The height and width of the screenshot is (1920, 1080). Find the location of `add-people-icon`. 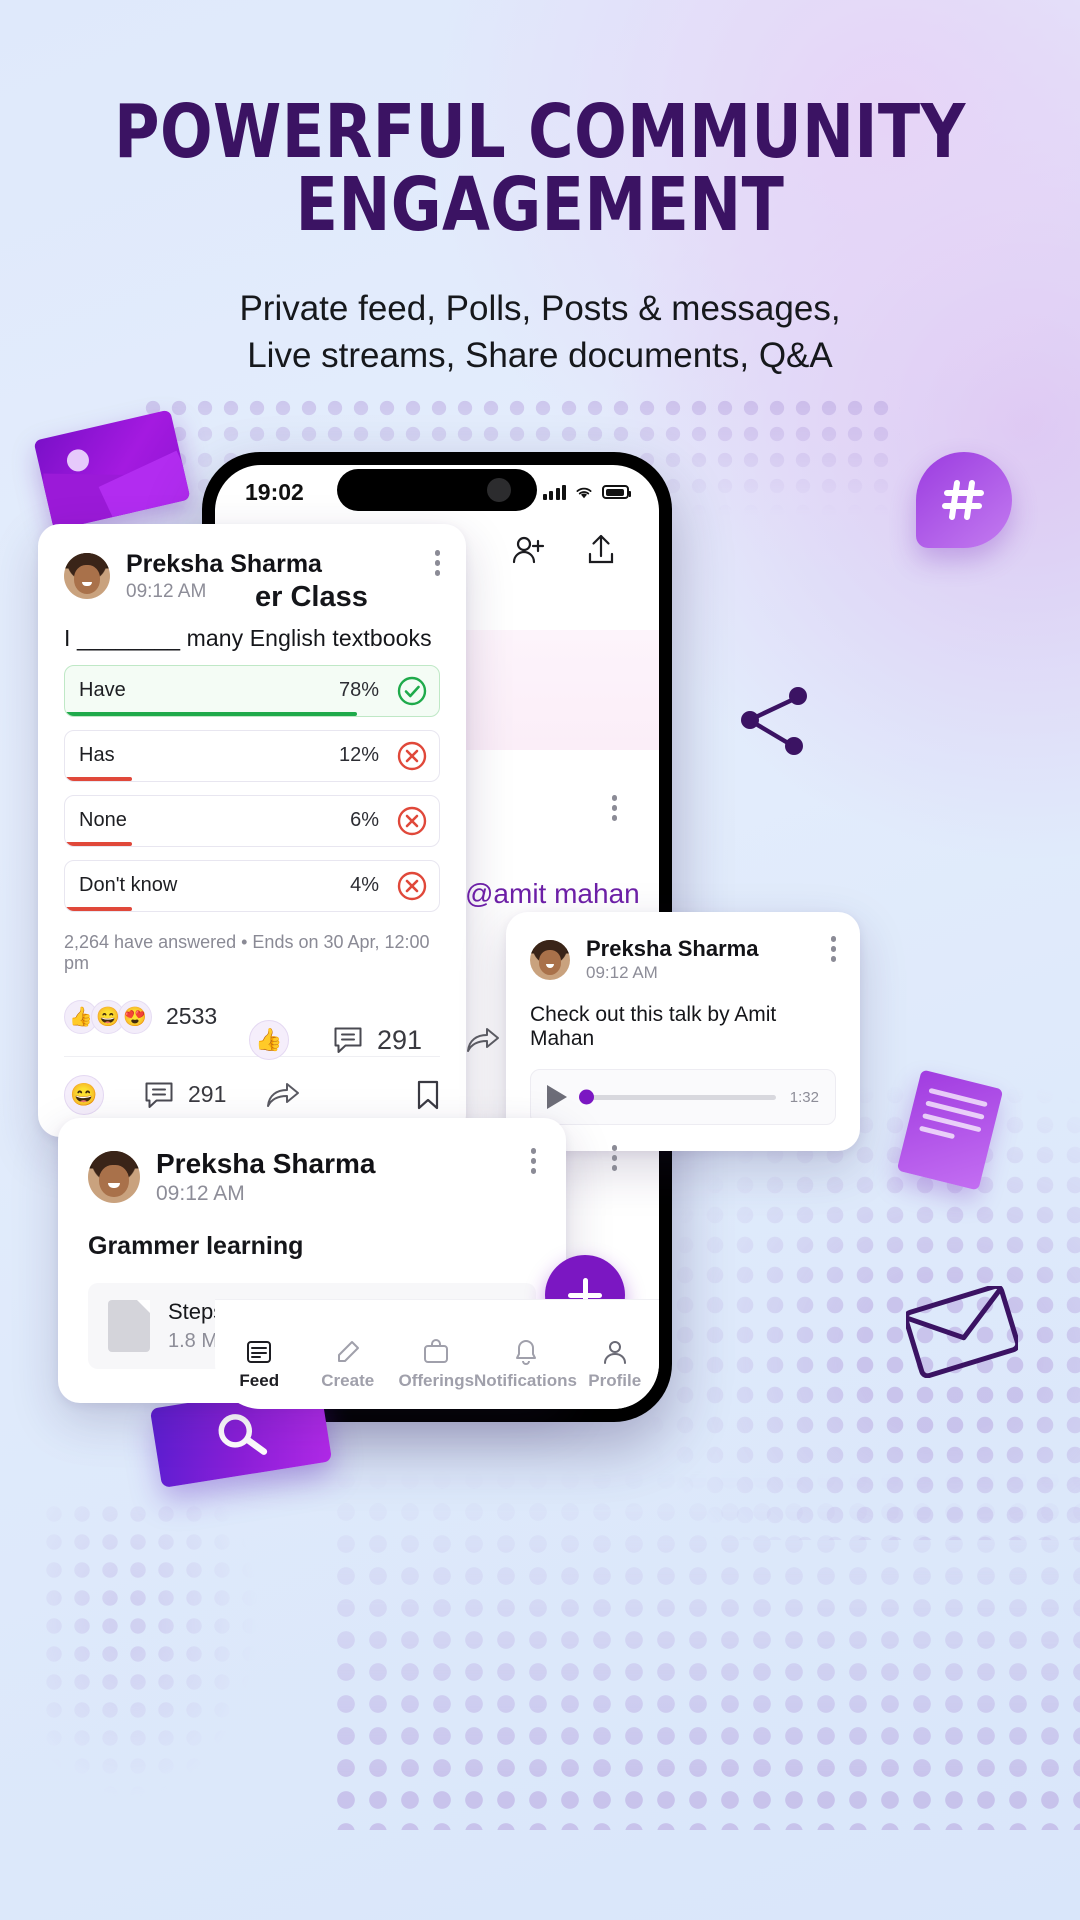

add-people-icon is located at coordinates (529, 550).